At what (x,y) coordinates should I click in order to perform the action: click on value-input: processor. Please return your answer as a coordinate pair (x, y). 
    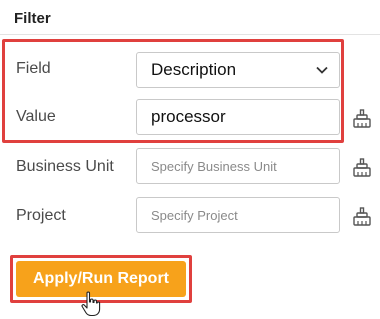
    Looking at the image, I should click on (238, 117).